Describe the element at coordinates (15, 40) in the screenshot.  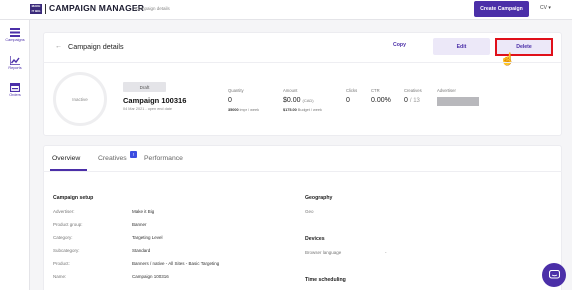
I see `sidebar-item-label: Campaigns` at that location.